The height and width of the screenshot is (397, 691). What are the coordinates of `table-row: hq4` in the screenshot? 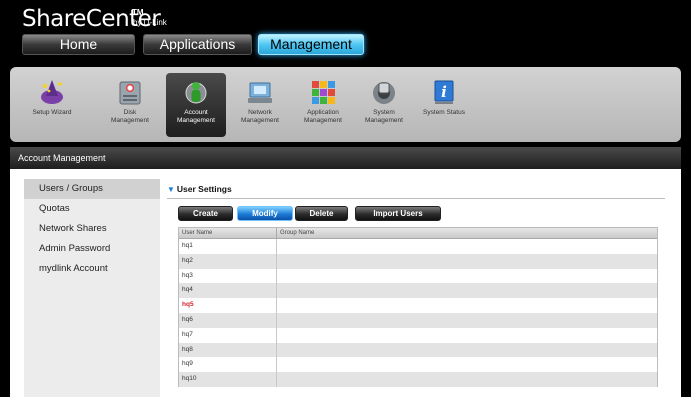 It's located at (418, 291).